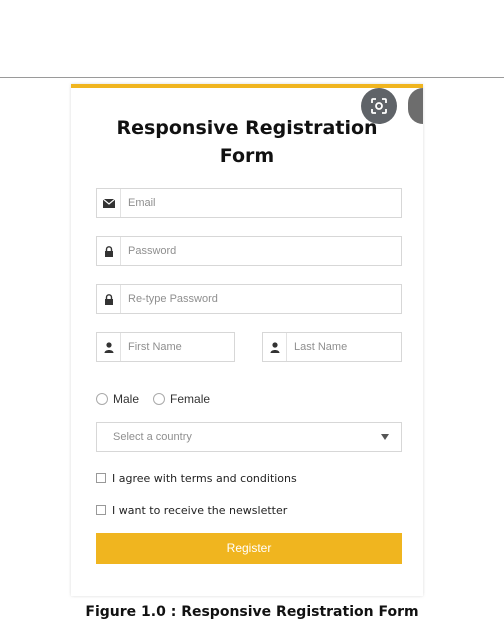  Describe the element at coordinates (247, 86) in the screenshot. I see `card-accent-bar` at that location.